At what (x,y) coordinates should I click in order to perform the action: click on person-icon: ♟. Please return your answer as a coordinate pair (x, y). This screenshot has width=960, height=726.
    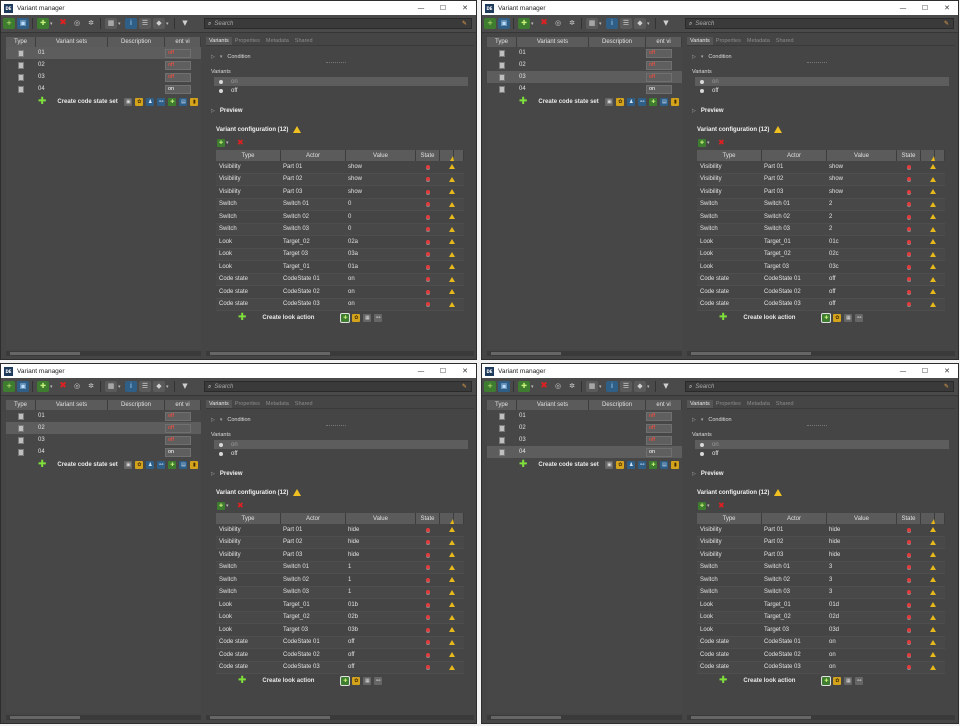
    Looking at the image, I should click on (150, 465).